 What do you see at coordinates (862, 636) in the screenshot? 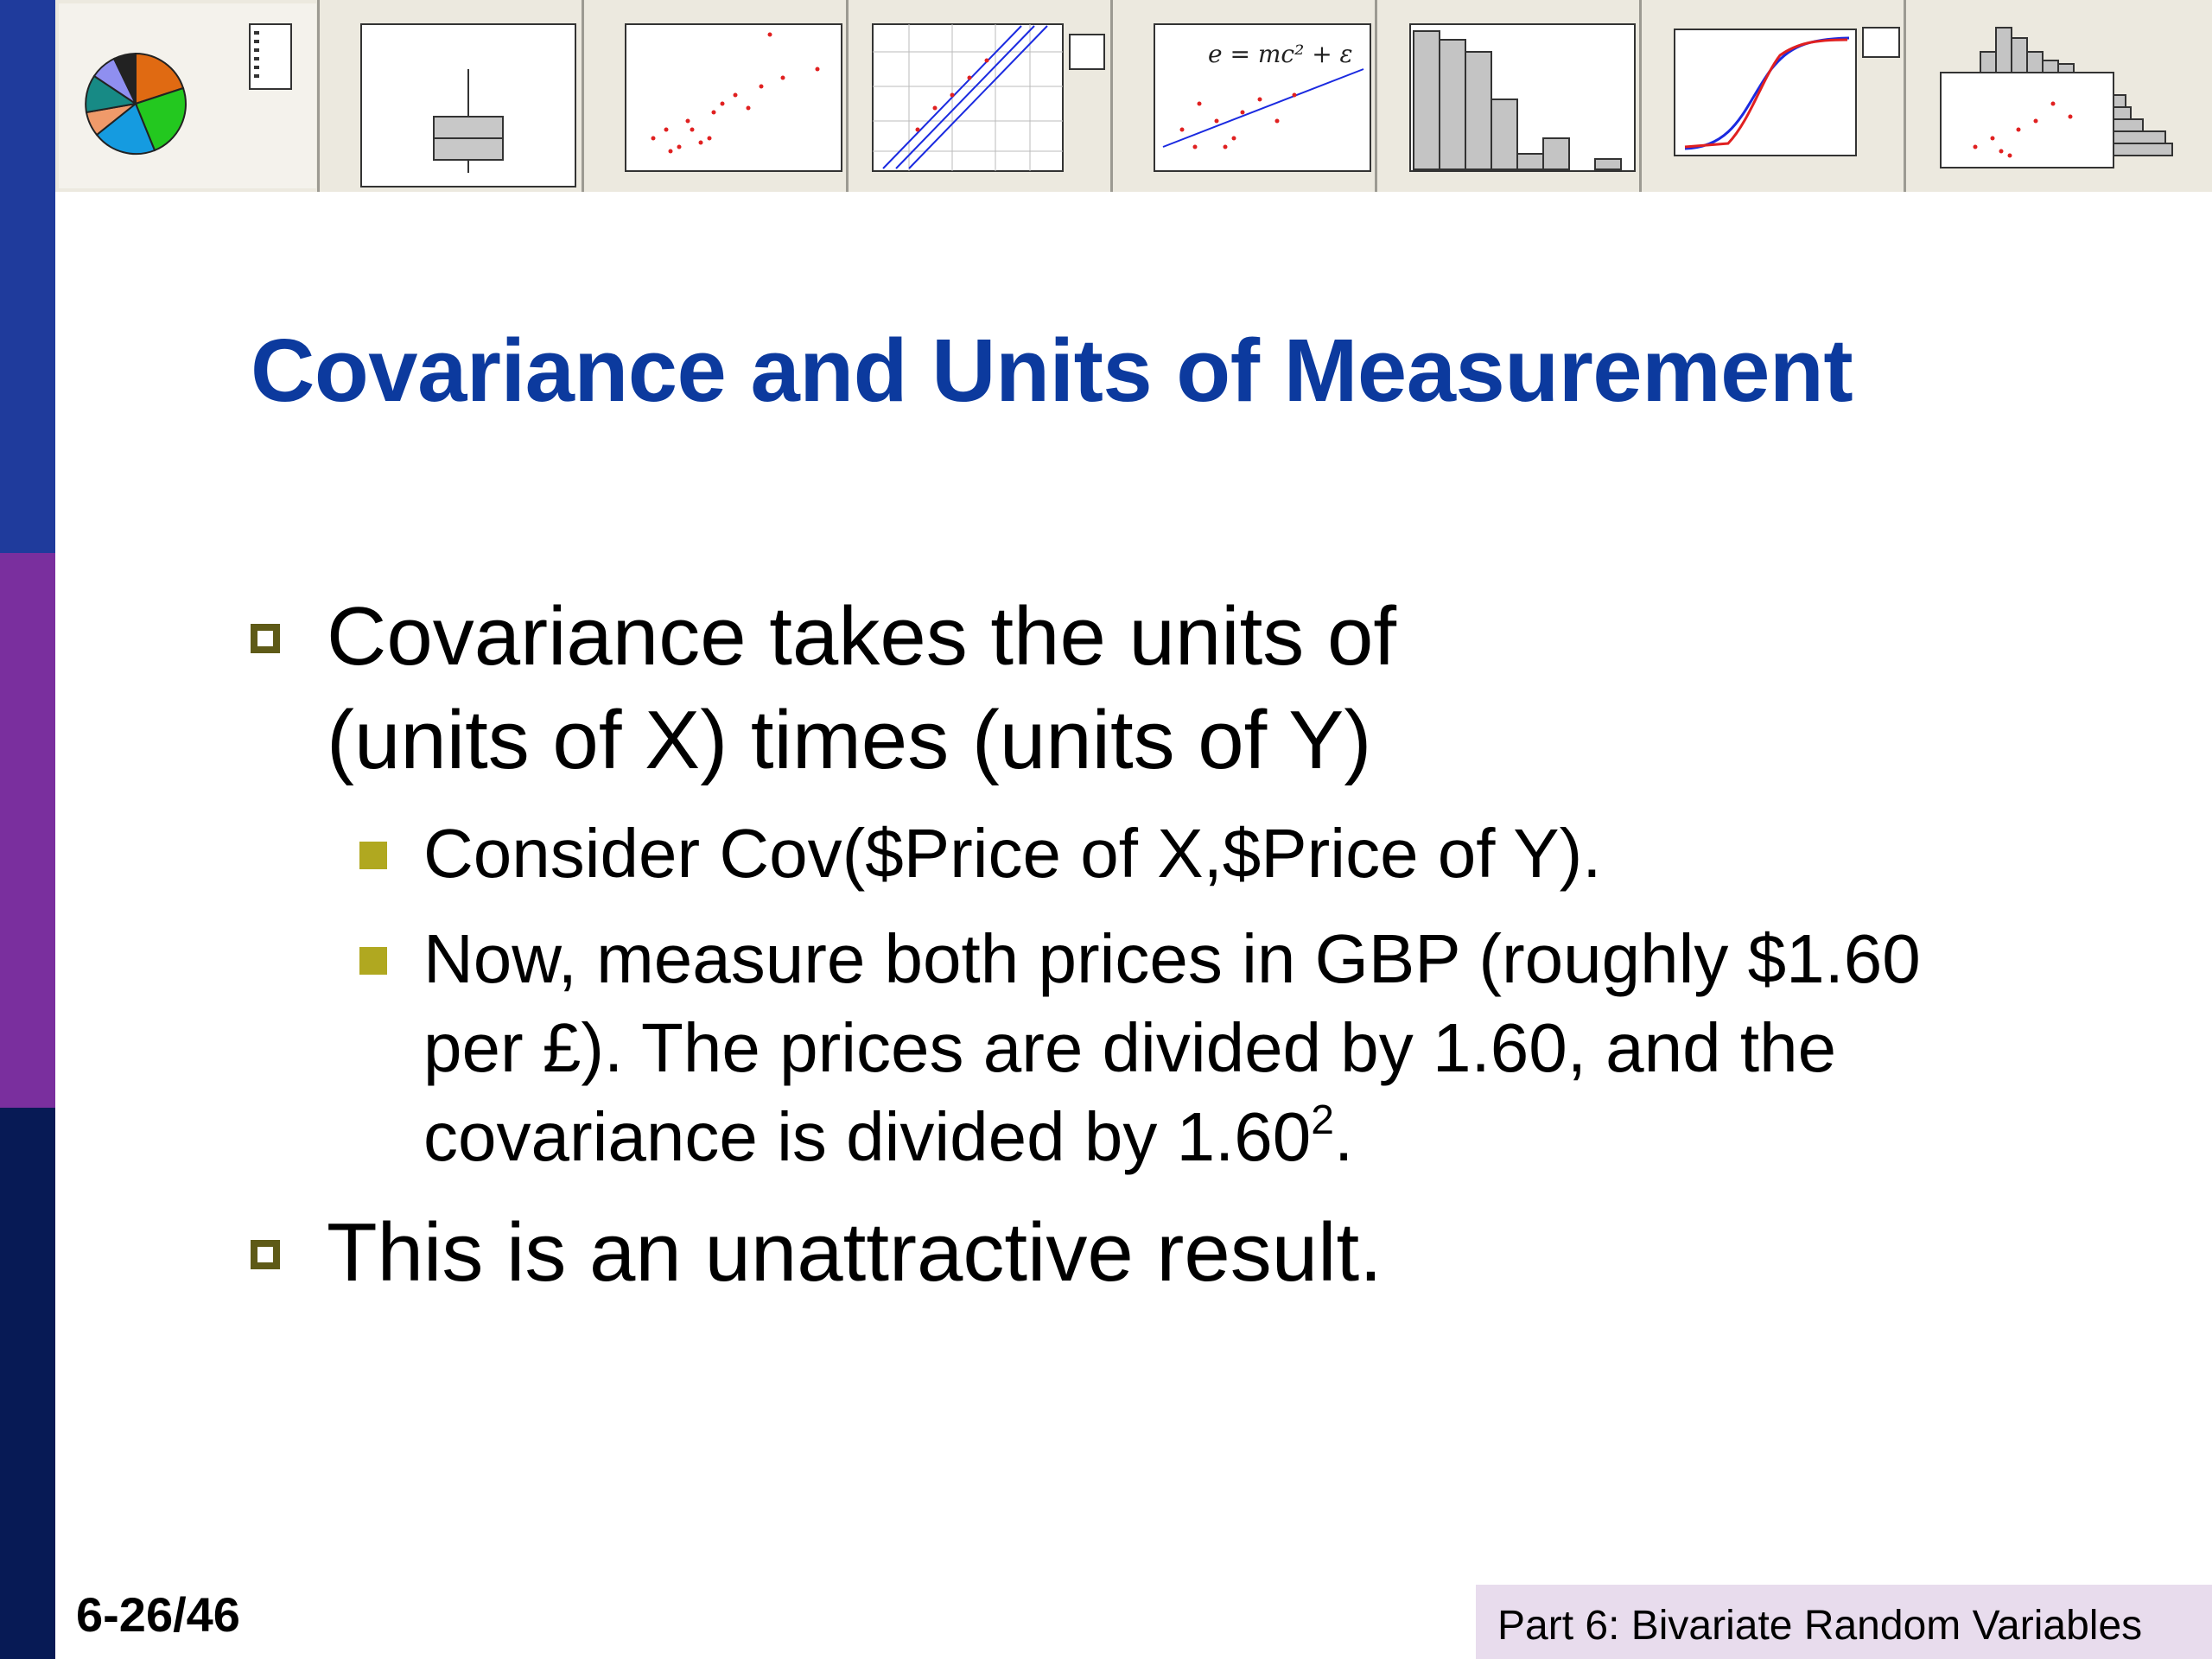
I see `bullet-1-line-1: Covariance takes the units of` at bounding box center [862, 636].